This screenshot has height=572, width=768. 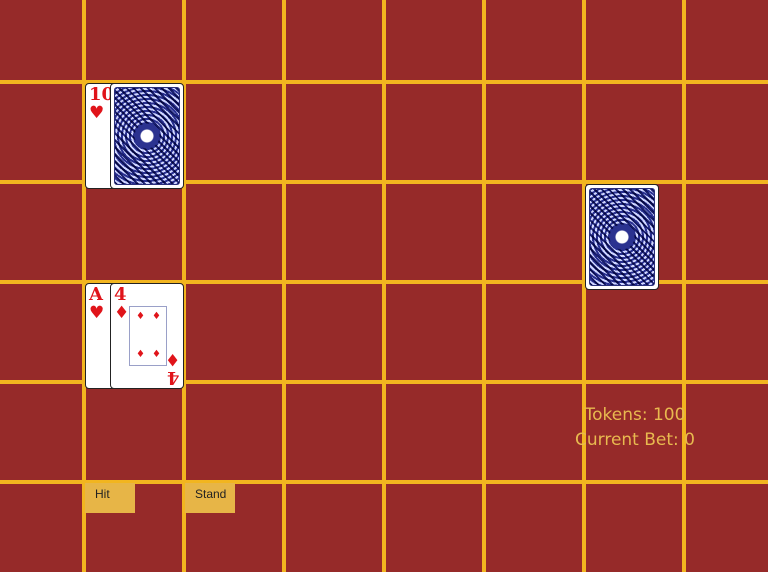 I want to click on card-center-frame: ♦ ♦ ♦ ♦, so click(x=148, y=336).